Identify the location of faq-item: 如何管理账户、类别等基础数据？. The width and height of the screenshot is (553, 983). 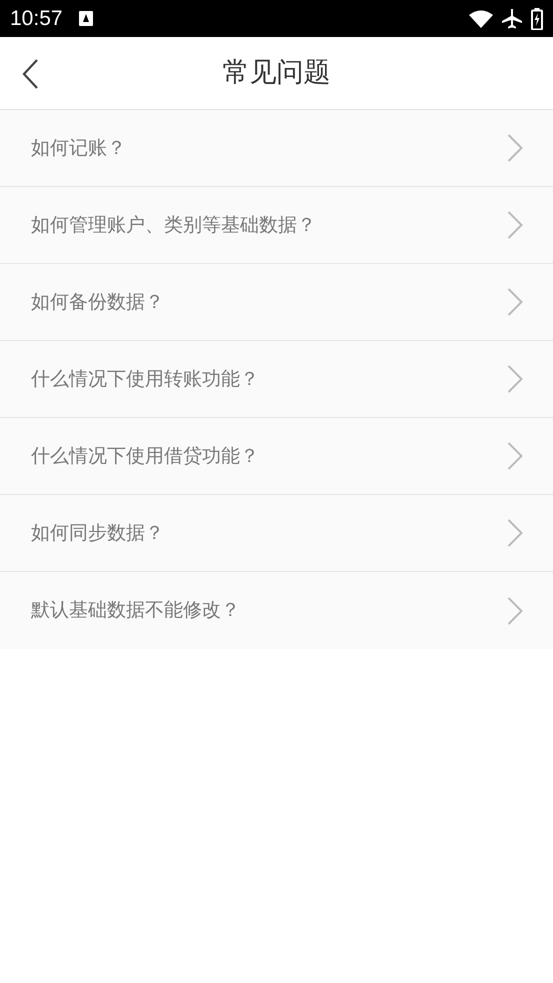
(276, 225).